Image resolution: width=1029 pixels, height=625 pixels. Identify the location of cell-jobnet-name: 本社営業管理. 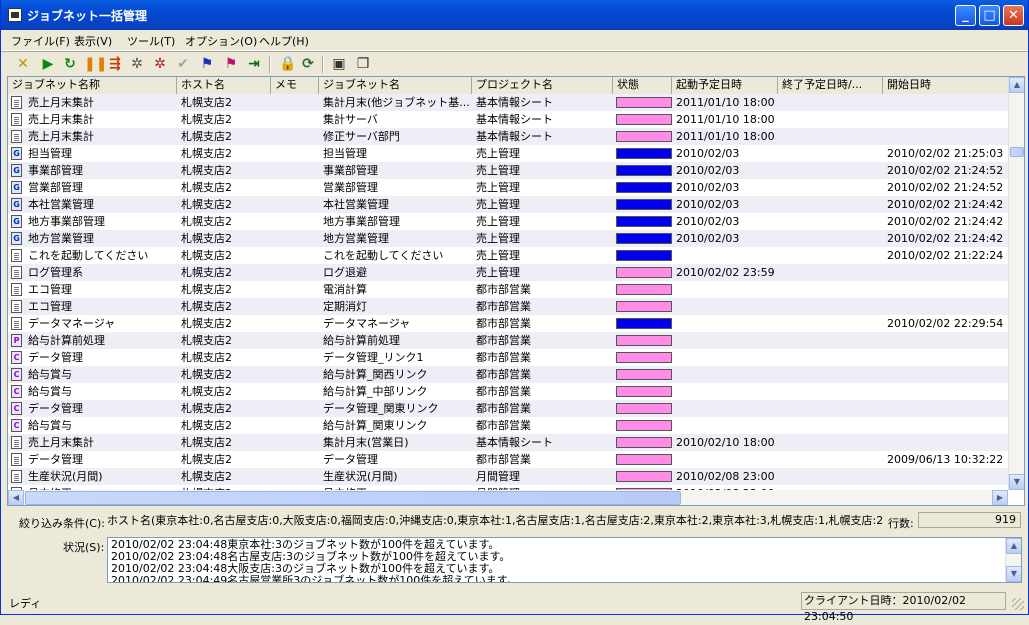
(356, 204).